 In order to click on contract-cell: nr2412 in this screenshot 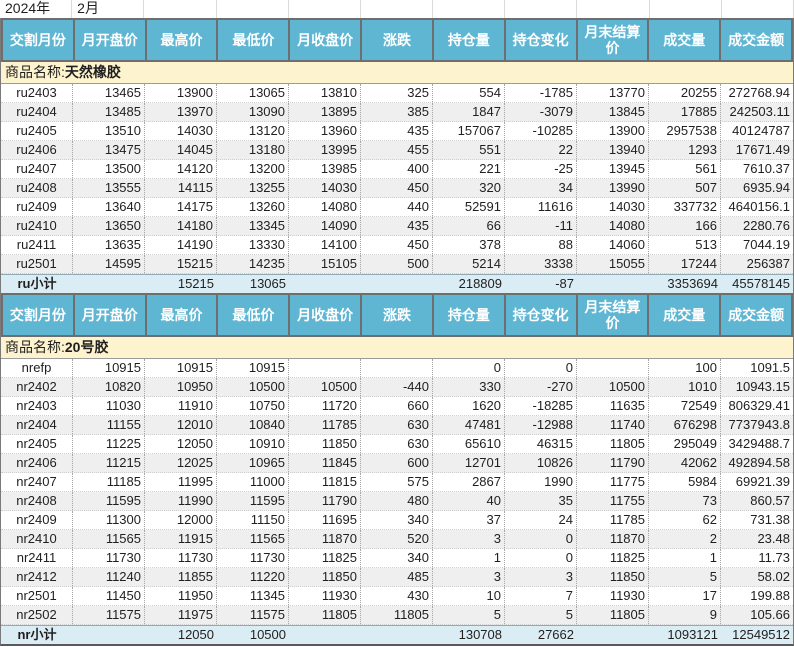, I will do `click(37, 577)`.